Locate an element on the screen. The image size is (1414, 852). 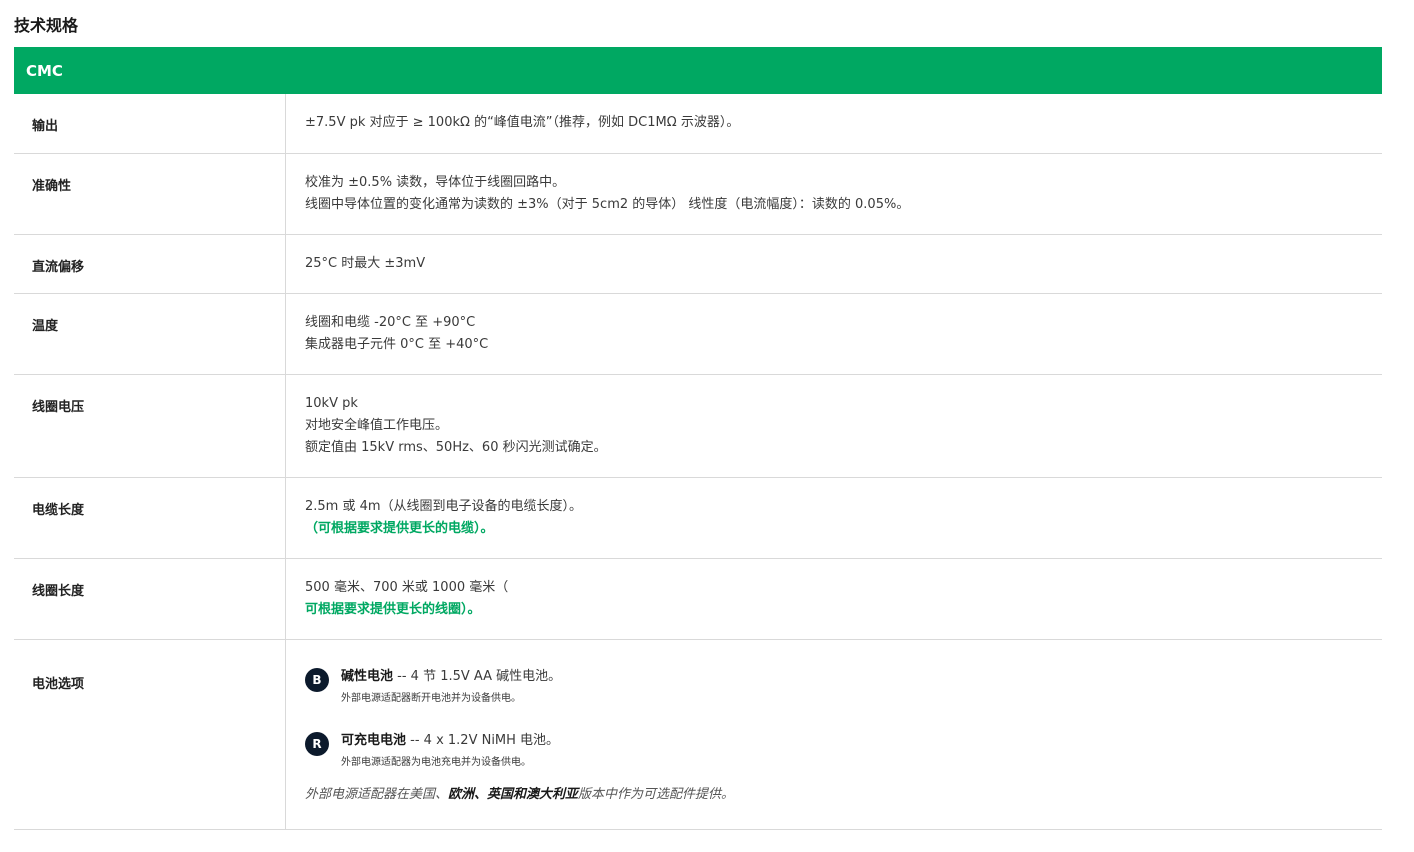
spec-line: 2.5m 或 4m（从线圈到电子设备的电缆长度）。 is located at coordinates (444, 506).